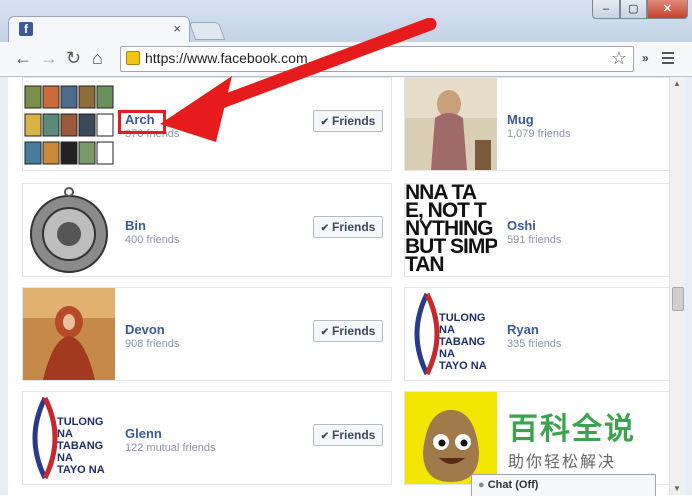  Describe the element at coordinates (645, 58) in the screenshot. I see `extensions-overflow-button: »` at that location.